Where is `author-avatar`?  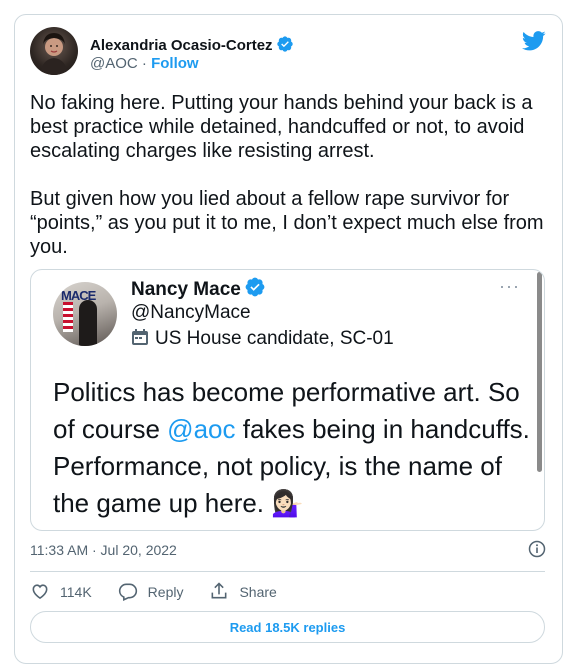 author-avatar is located at coordinates (54, 51).